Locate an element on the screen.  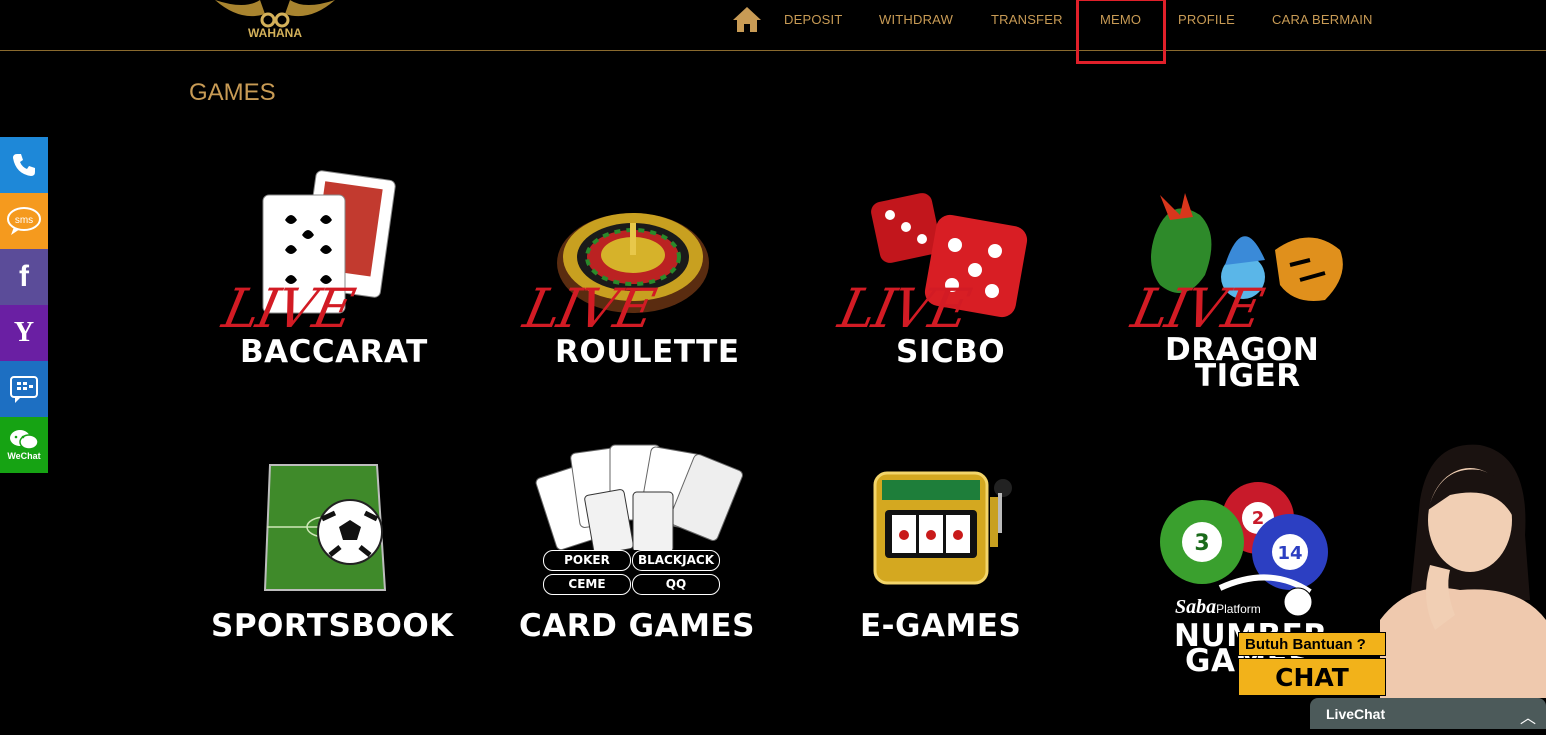
sms-button: sms is located at coordinates (24, 221).